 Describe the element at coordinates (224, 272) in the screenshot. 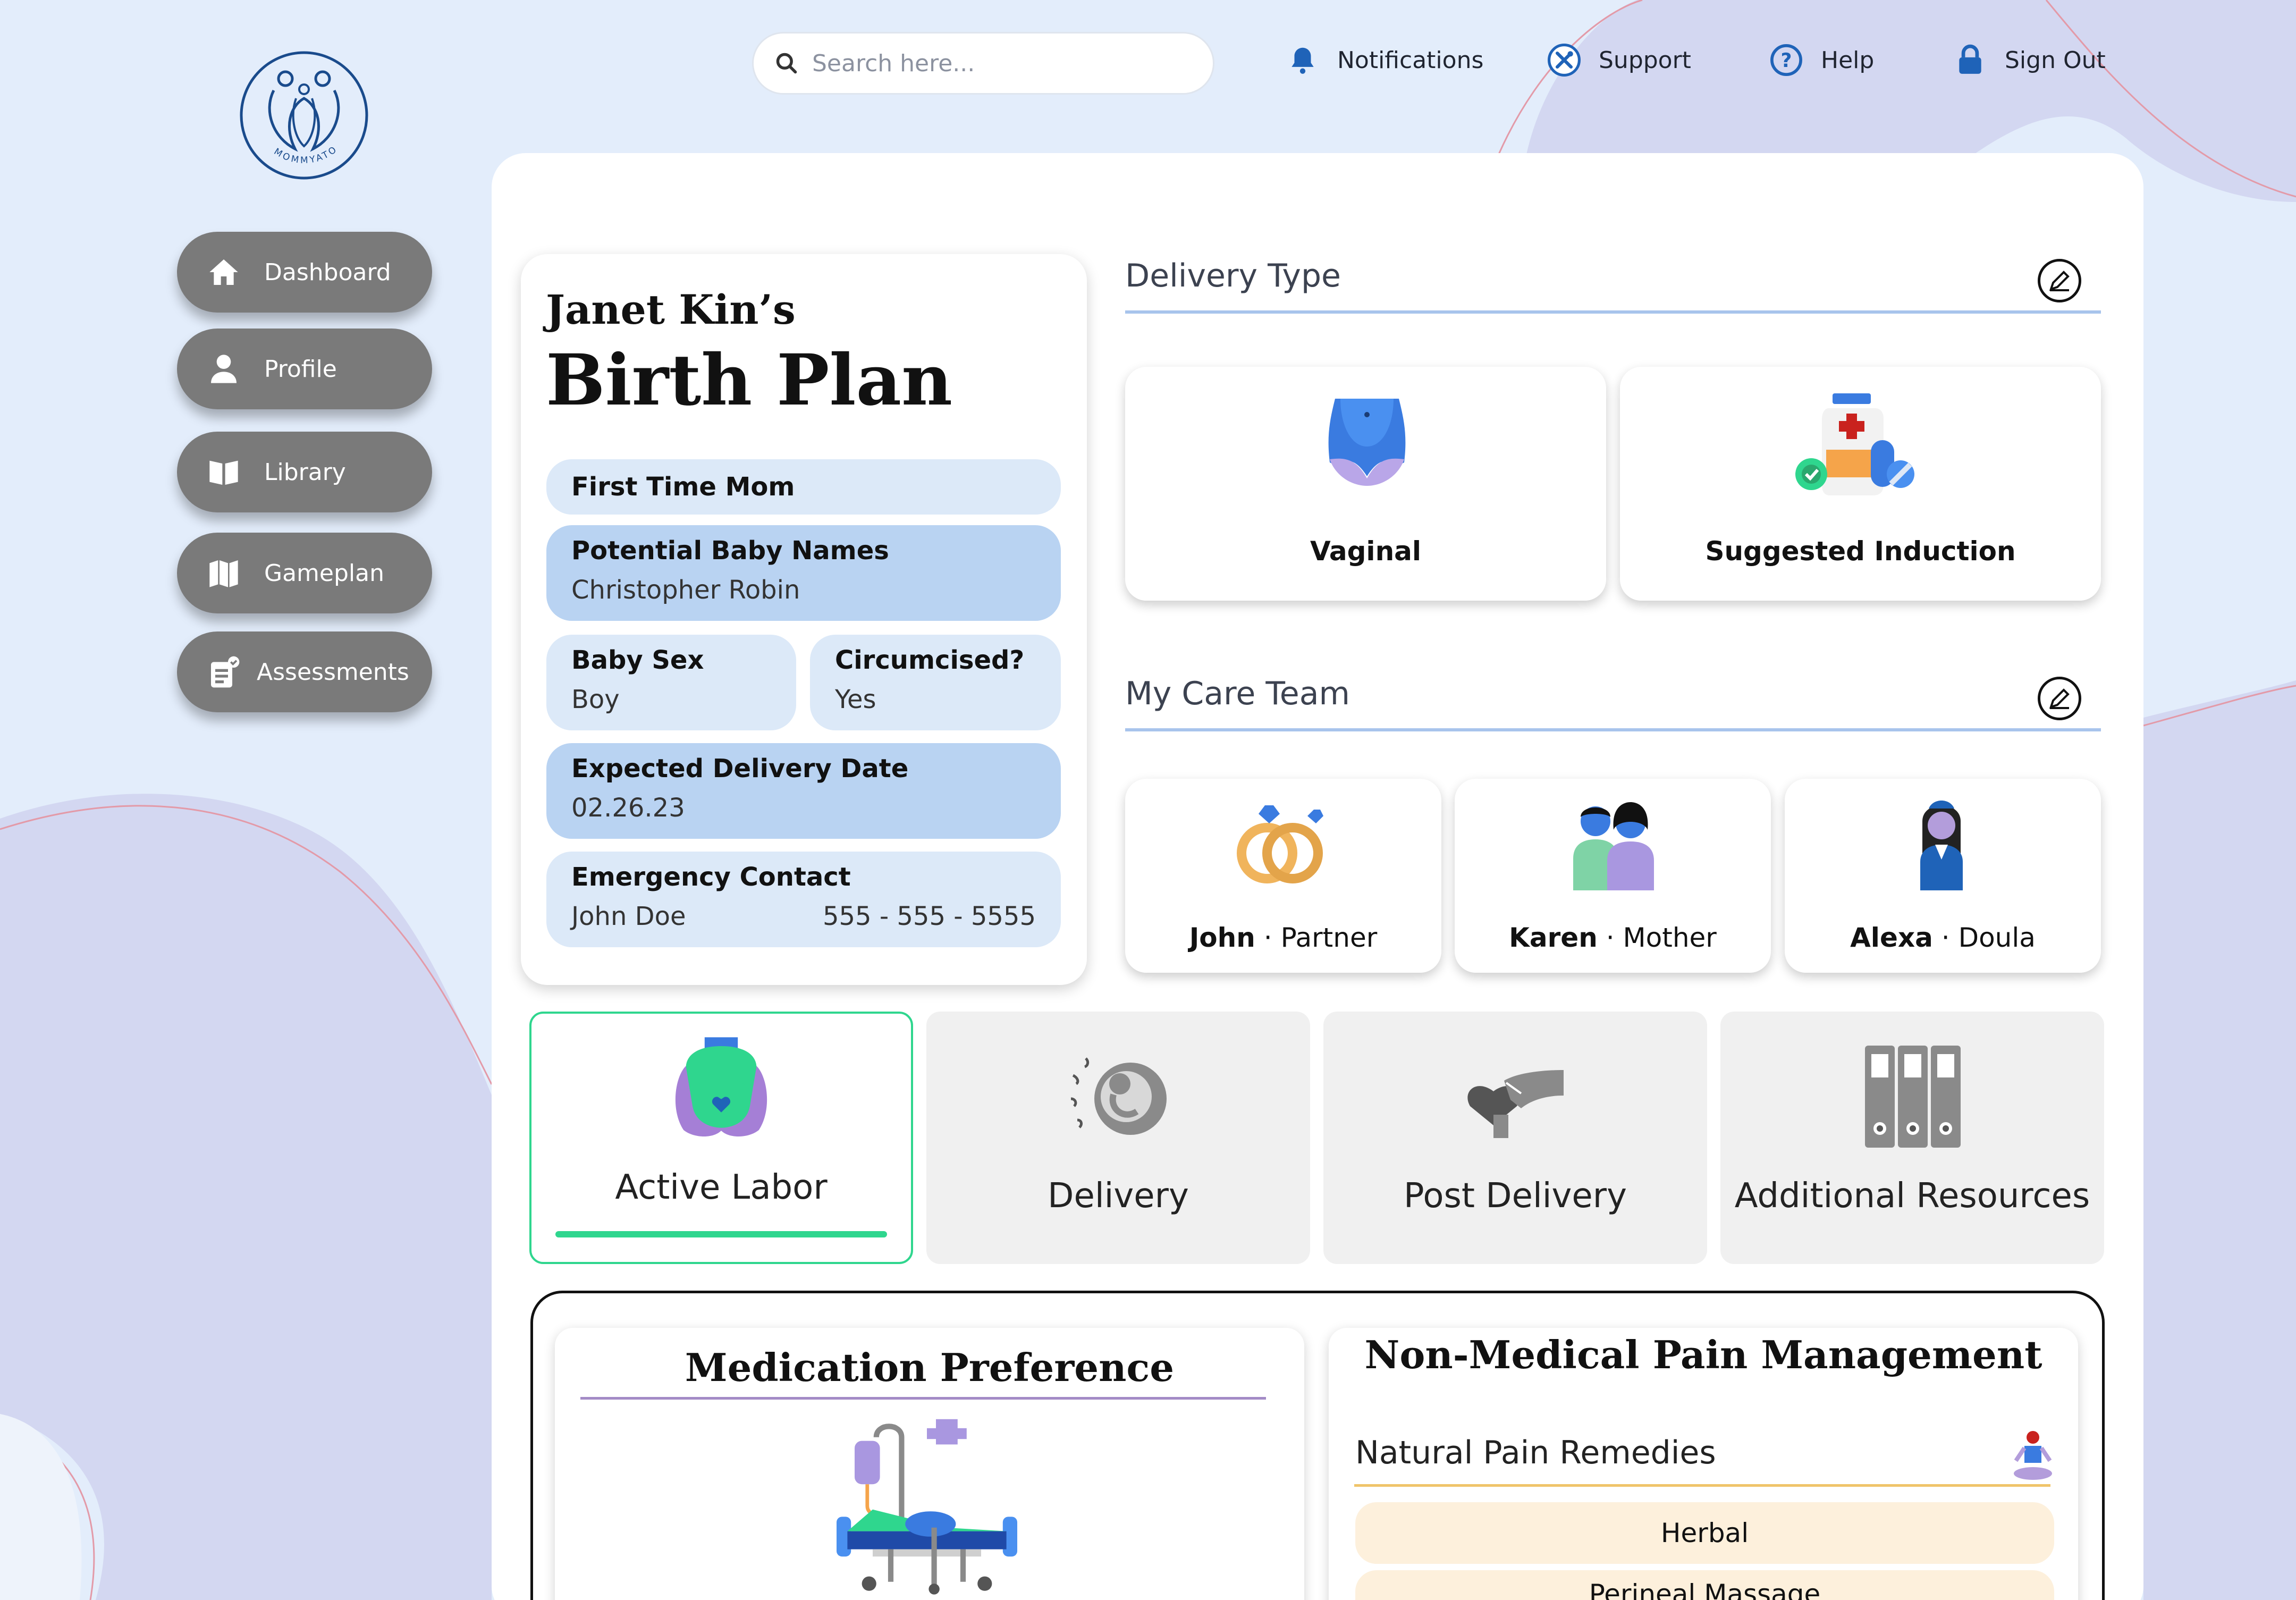

I see `home-icon` at that location.